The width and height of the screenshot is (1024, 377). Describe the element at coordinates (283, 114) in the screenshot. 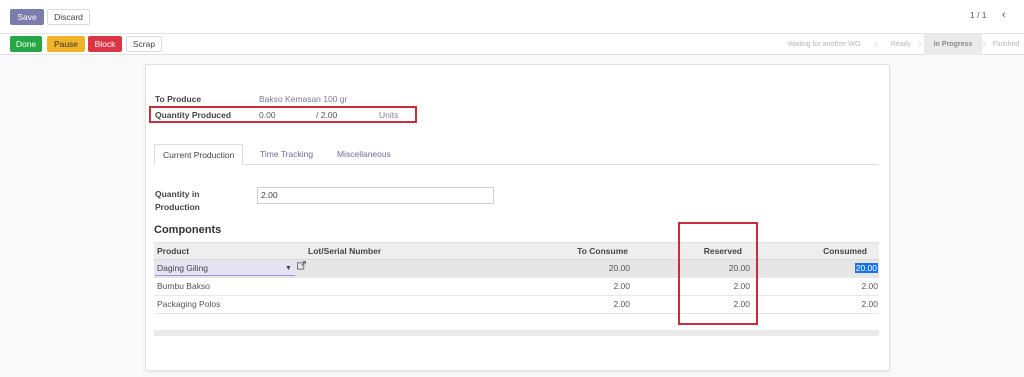

I see `annotation-box-quantity` at that location.